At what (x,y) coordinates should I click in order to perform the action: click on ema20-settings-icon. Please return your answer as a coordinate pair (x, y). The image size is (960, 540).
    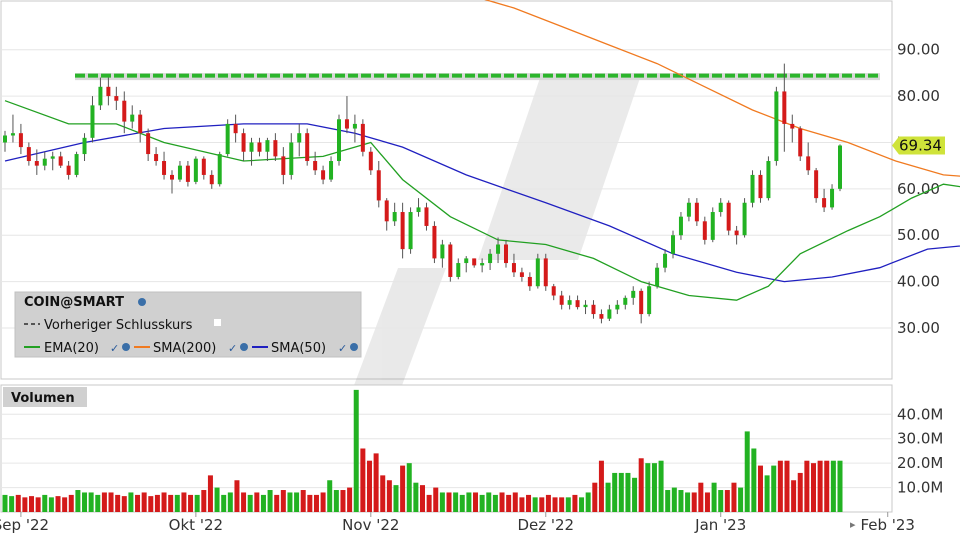
    Looking at the image, I should click on (126, 347).